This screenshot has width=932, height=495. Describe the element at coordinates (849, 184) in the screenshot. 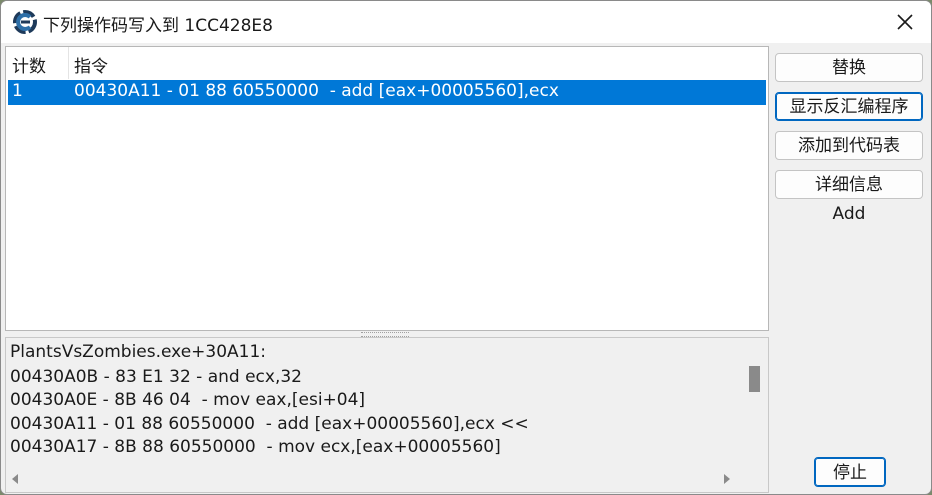

I see `more-info-button: 详细信息` at that location.